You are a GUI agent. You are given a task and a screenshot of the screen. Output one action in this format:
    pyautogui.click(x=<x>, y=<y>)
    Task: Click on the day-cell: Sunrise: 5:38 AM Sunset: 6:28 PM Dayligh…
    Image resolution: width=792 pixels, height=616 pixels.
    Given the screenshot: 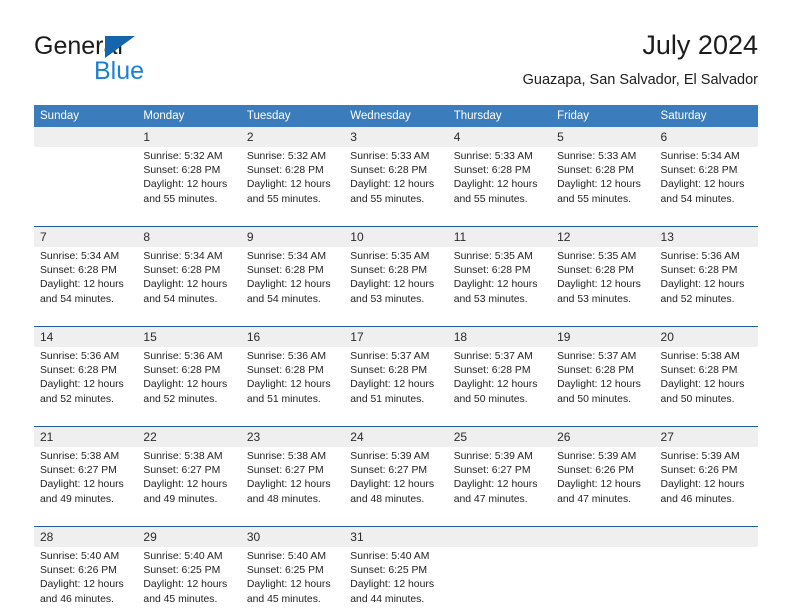 What is the action you would take?
    pyautogui.click(x=706, y=381)
    